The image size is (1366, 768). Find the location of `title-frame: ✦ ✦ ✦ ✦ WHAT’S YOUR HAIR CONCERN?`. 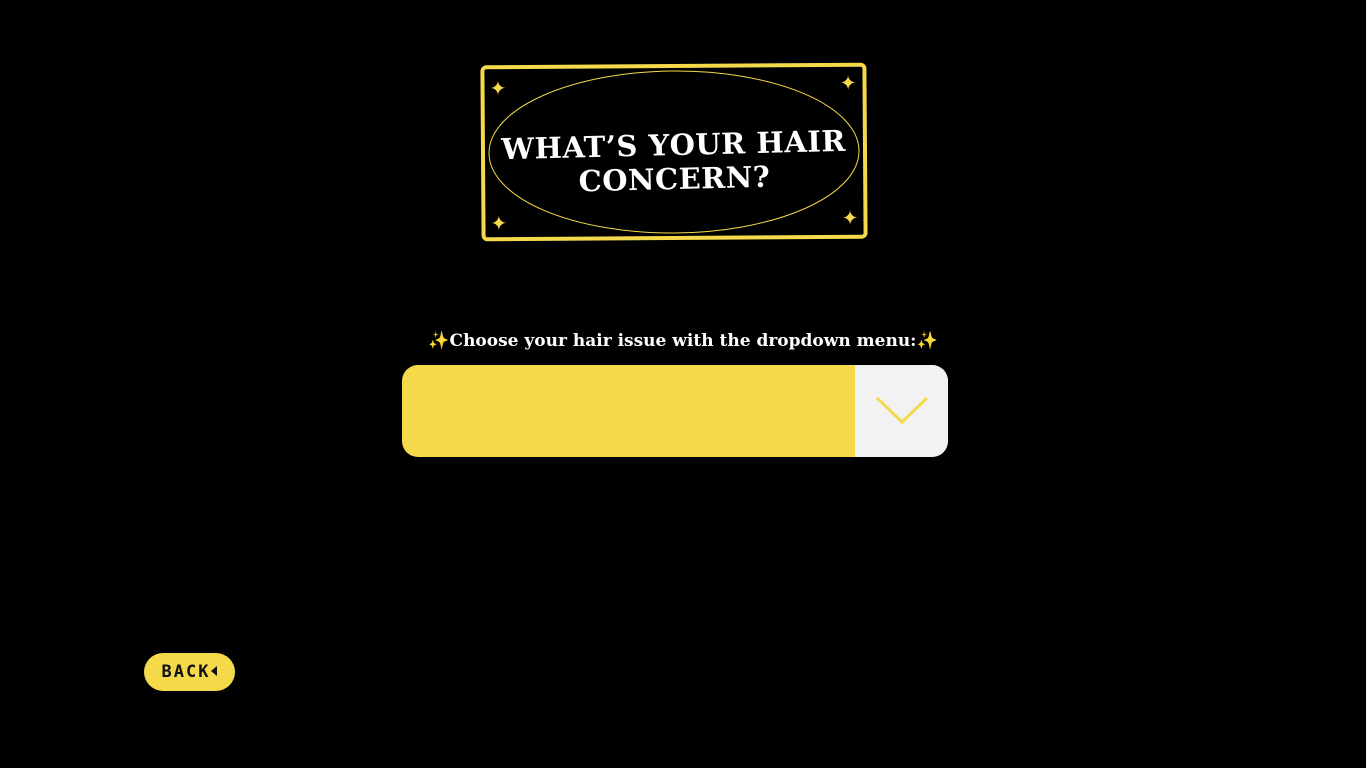

title-frame: ✦ ✦ ✦ ✦ WHAT’S YOUR HAIR CONCERN? is located at coordinates (674, 152).